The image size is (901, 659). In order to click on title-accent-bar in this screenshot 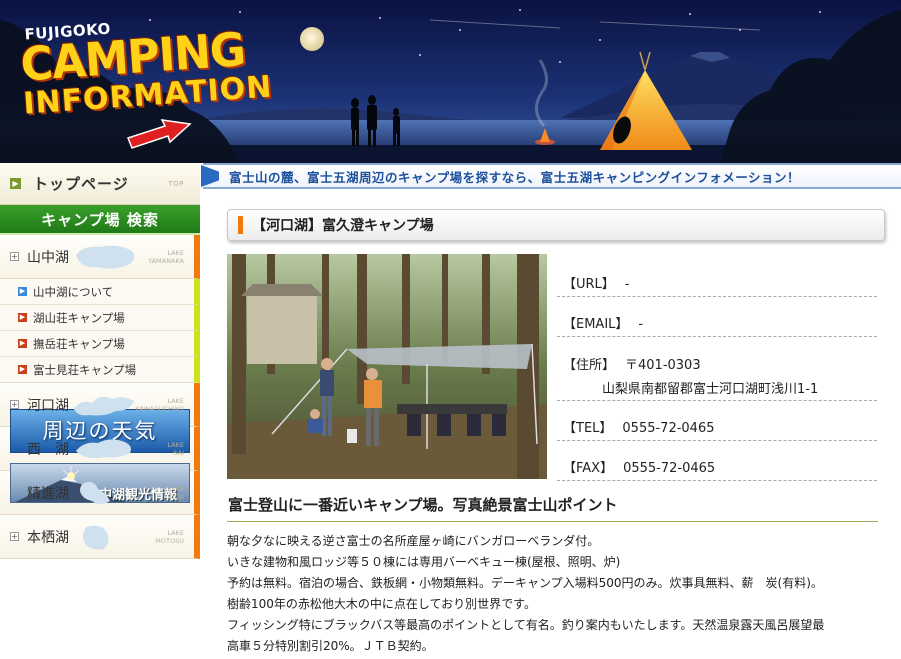, I will do `click(240, 225)`.